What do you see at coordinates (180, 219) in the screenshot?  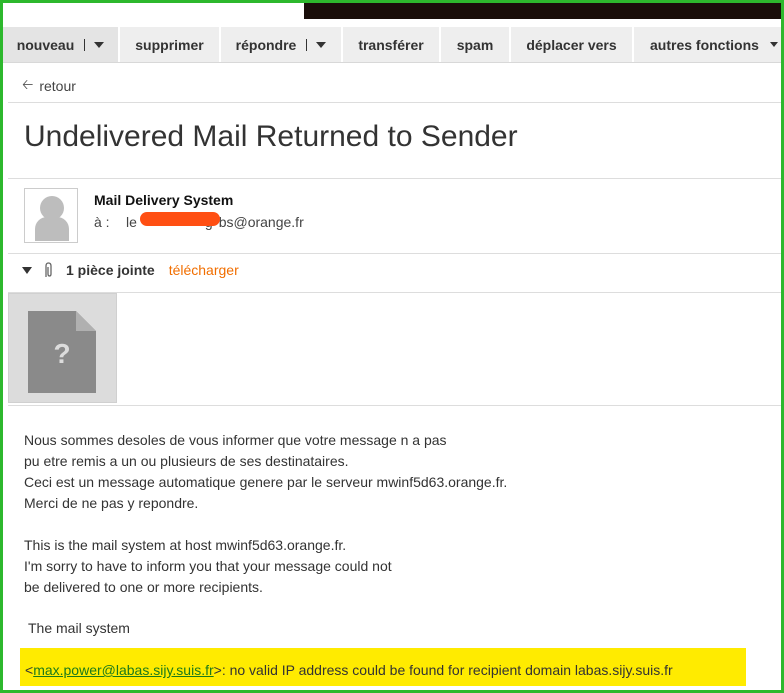 I see `redaction-mark` at bounding box center [180, 219].